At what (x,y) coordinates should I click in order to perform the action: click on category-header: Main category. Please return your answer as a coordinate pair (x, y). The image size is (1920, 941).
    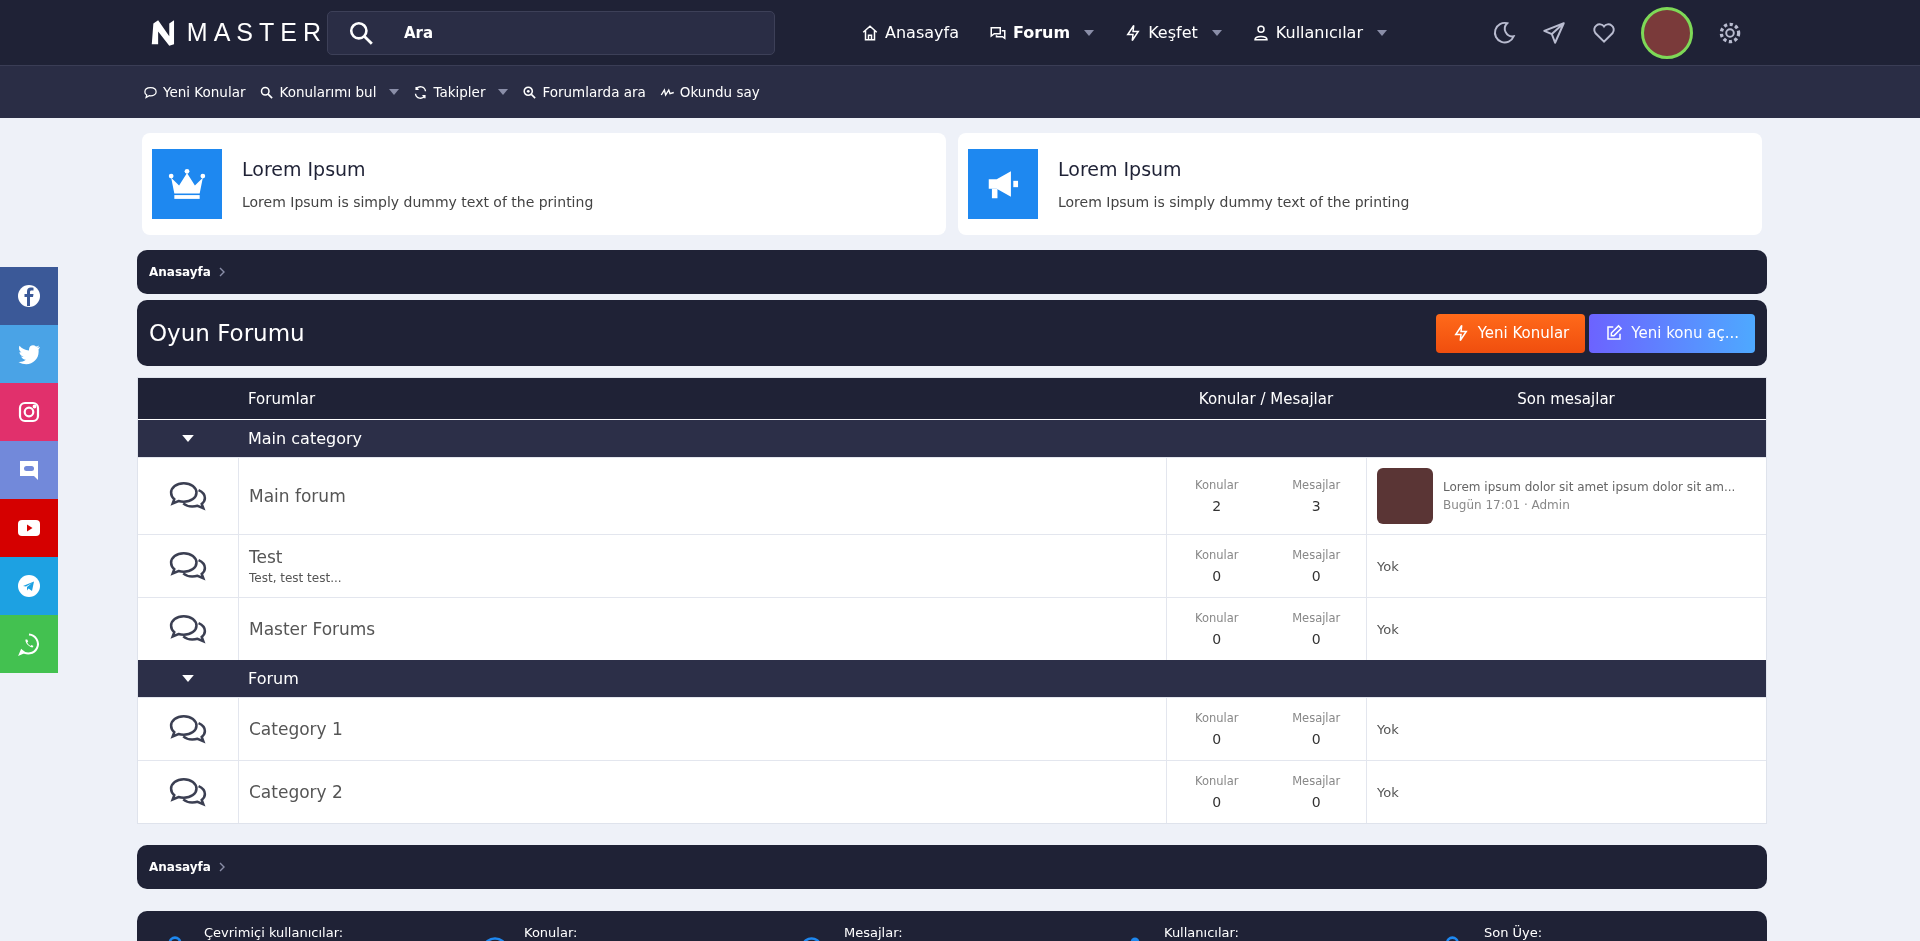
    Looking at the image, I should click on (952, 438).